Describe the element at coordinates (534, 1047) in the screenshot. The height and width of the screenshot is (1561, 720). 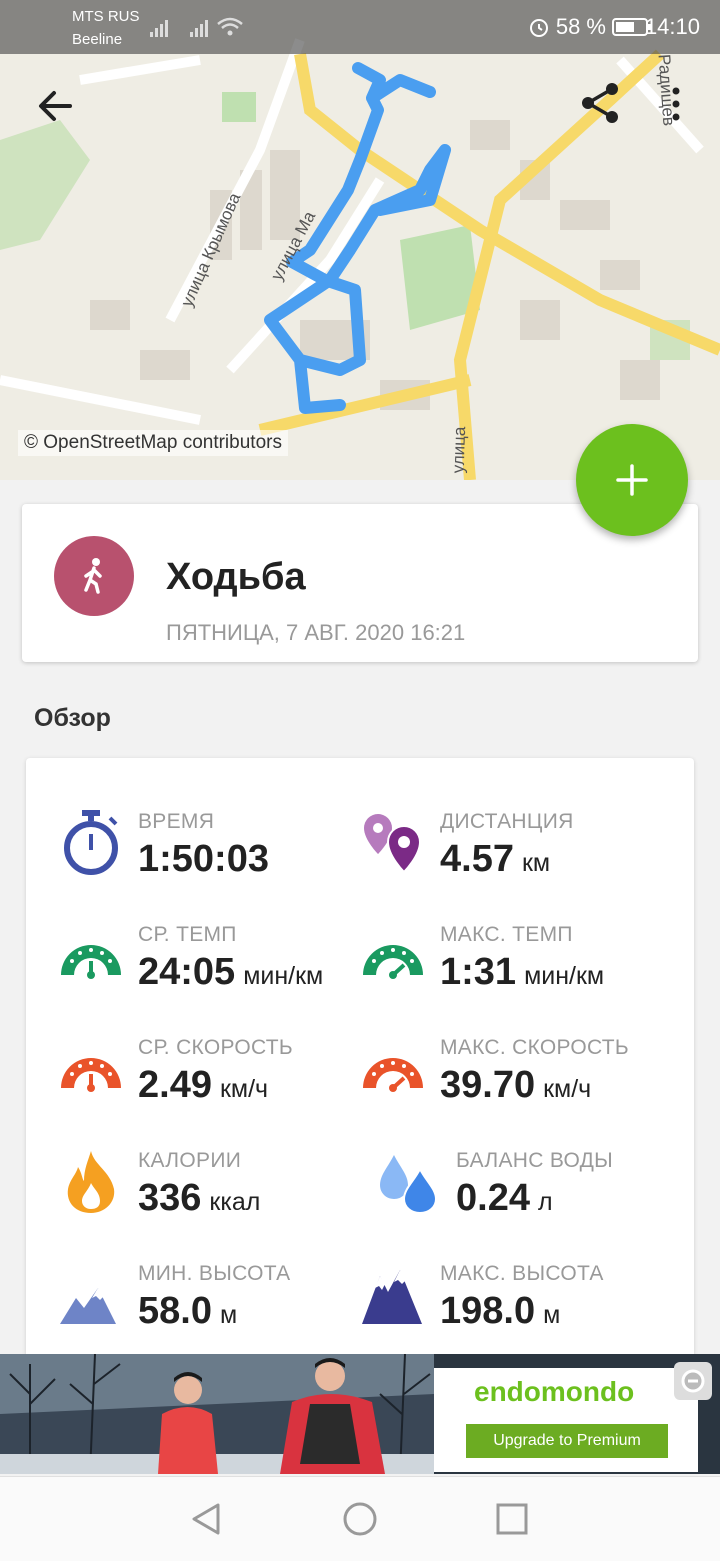
I see `stat-label: МАКС. СКОРОСТЬ` at that location.